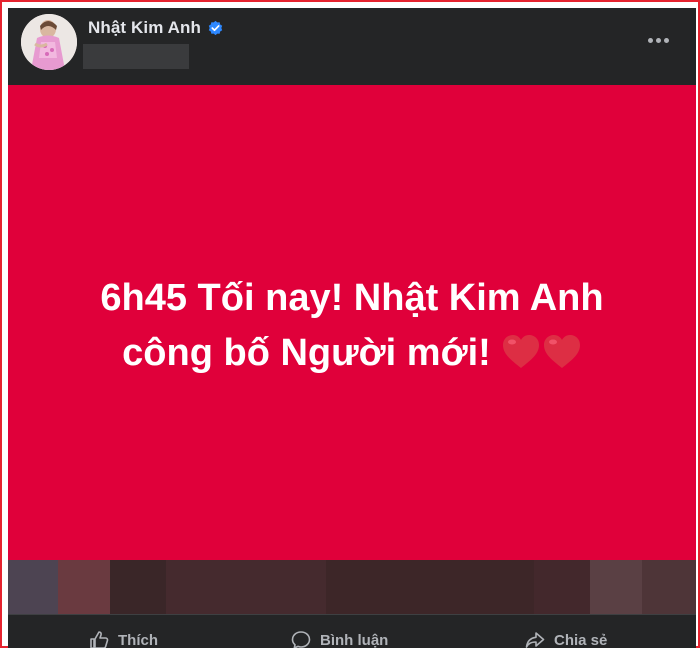 This screenshot has height=648, width=700. I want to click on post-header: Nhật Kim Anh, so click(352, 46).